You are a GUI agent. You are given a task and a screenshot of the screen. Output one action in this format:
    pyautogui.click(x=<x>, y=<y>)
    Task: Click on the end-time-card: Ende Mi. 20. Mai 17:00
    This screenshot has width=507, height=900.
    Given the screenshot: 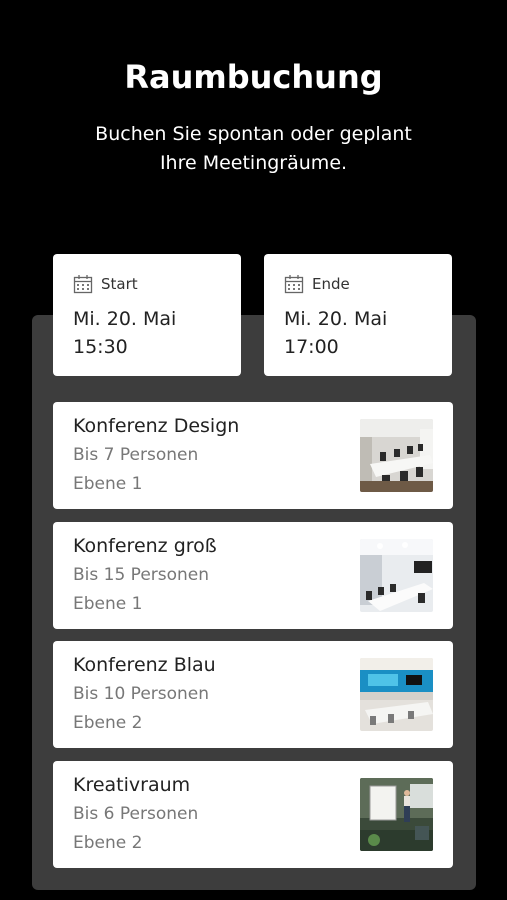 What is the action you would take?
    pyautogui.click(x=358, y=315)
    